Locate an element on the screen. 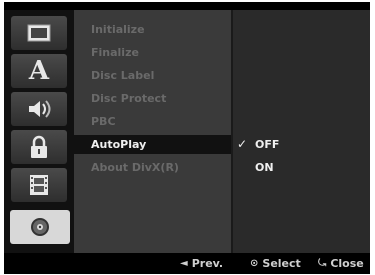 This screenshot has width=375, height=275. menu-item-disc-label: Disc Label is located at coordinates (152, 75).